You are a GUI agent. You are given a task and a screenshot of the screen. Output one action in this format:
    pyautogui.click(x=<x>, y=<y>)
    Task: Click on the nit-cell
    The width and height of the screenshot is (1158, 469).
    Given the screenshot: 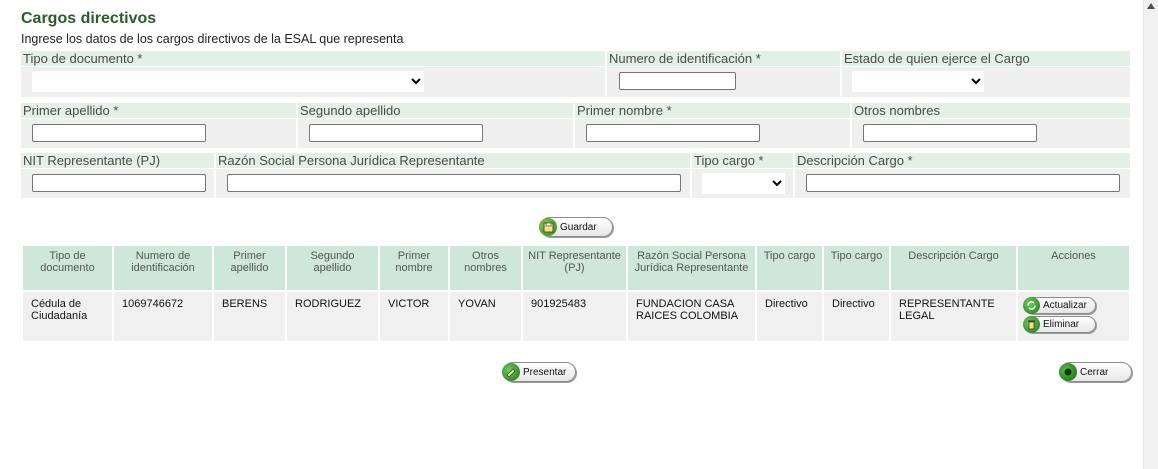 What is the action you would take?
    pyautogui.click(x=117, y=183)
    